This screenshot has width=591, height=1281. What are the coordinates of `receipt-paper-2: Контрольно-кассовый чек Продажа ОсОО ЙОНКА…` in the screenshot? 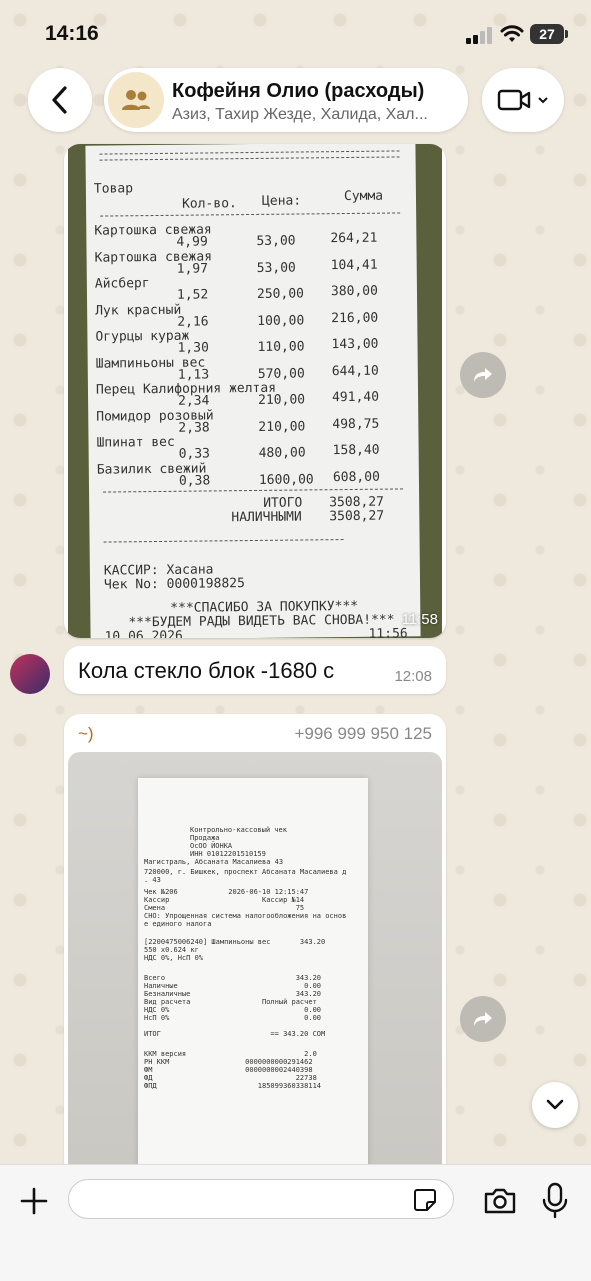 It's located at (253, 972).